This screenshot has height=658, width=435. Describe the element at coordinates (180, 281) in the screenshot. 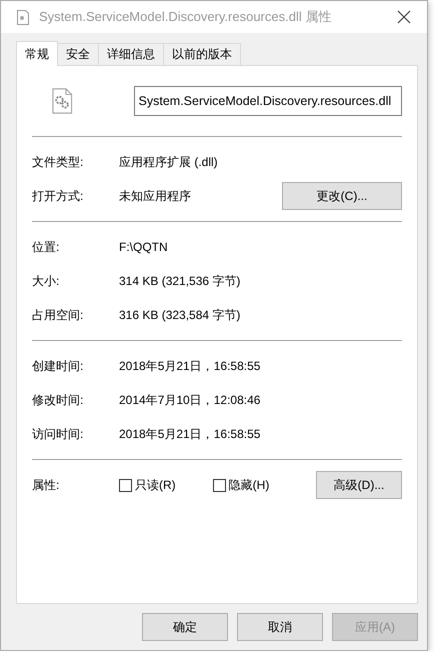

I see `property-value: 314 KB (321,536 字节)` at that location.